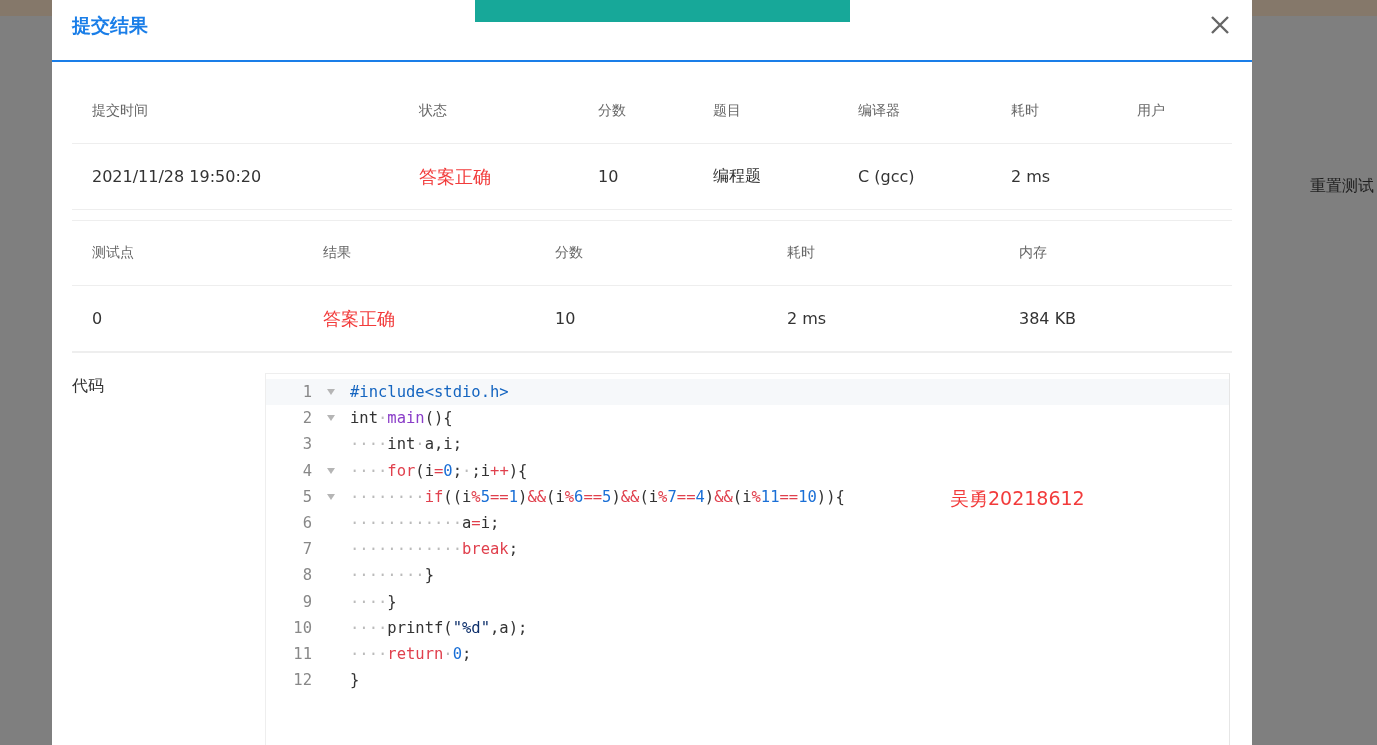 This screenshot has width=1377, height=745. What do you see at coordinates (765, 177) in the screenshot?
I see `table-cell: 编程题` at bounding box center [765, 177].